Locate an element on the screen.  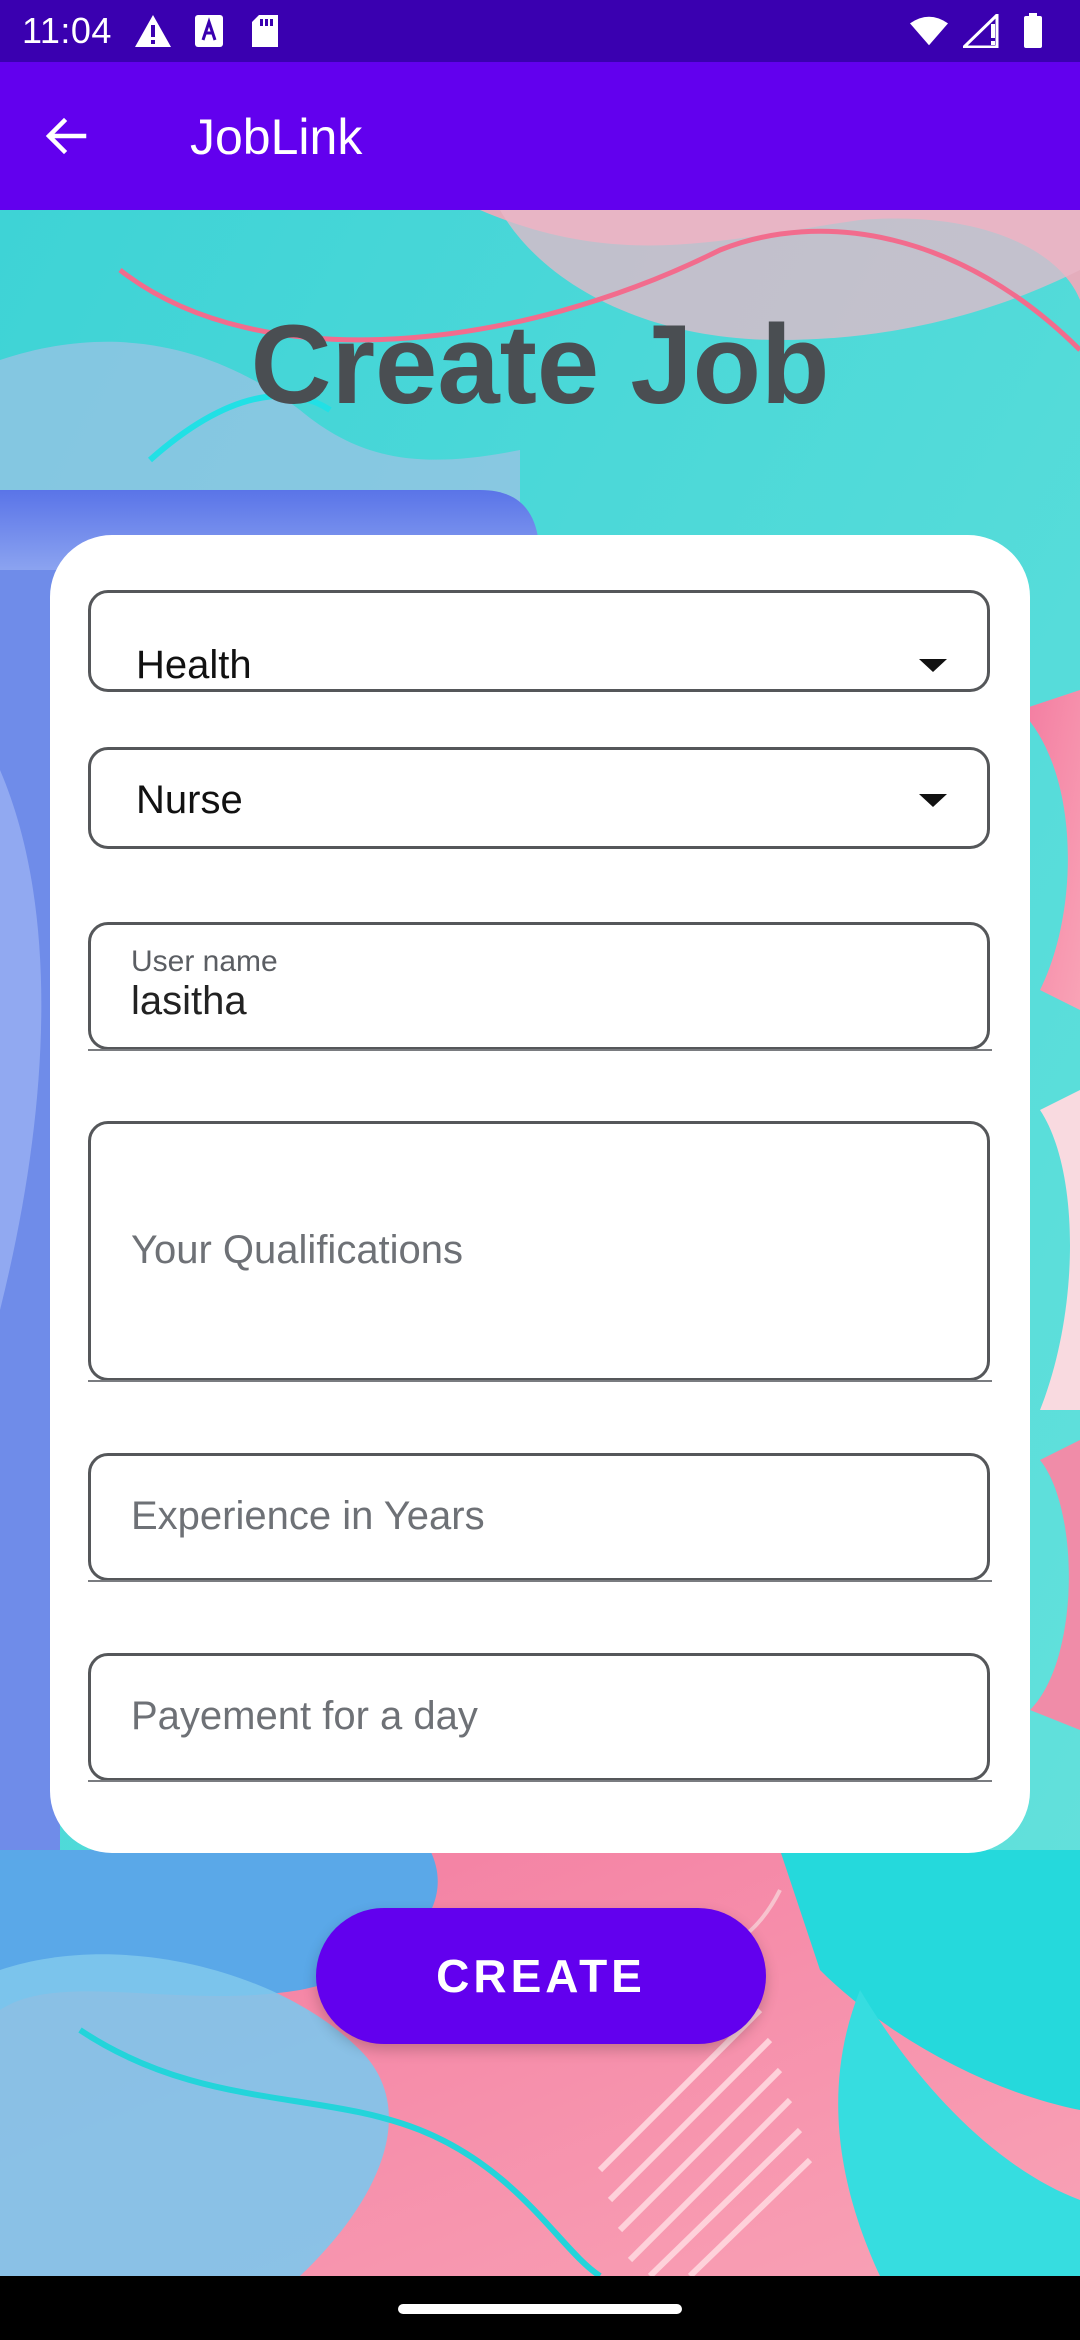
username-value: lasitha is located at coordinates (189, 1001).